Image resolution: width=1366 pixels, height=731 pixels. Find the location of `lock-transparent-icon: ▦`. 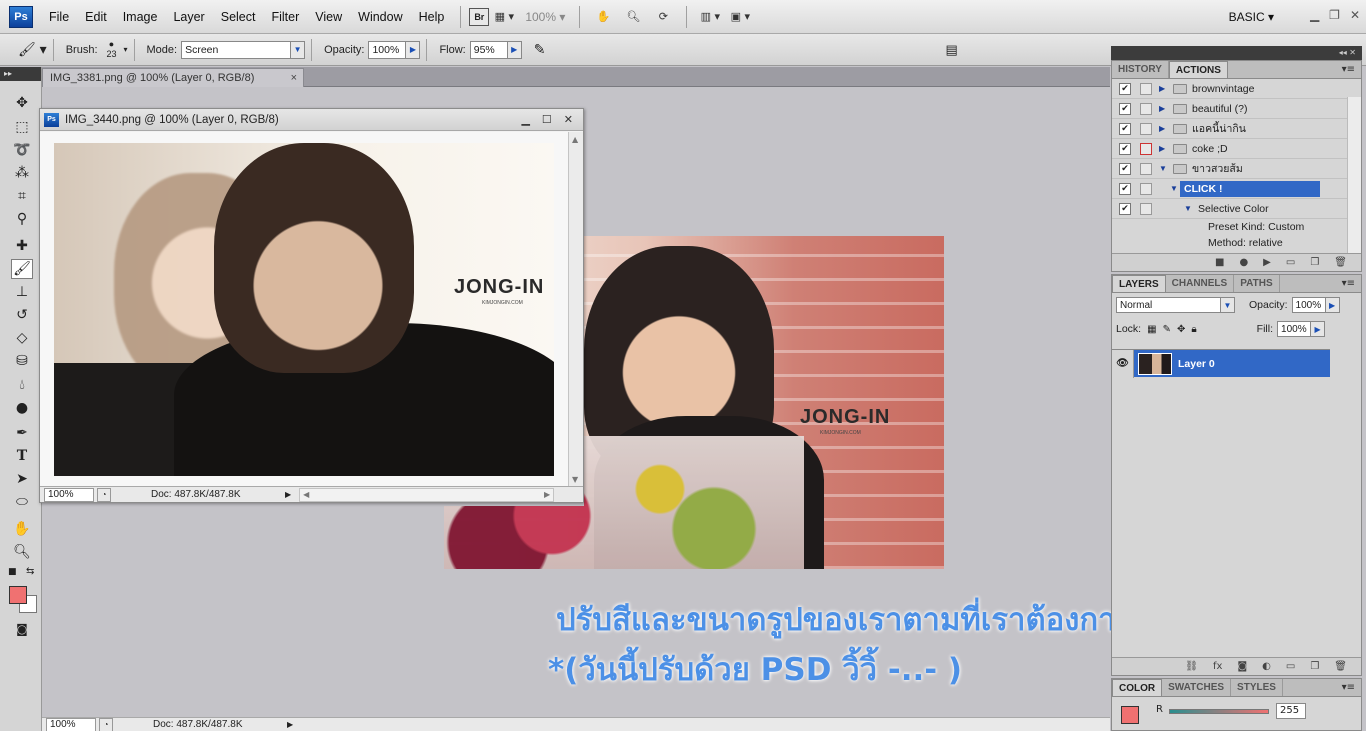

lock-transparent-icon: ▦ is located at coordinates (1151, 329).